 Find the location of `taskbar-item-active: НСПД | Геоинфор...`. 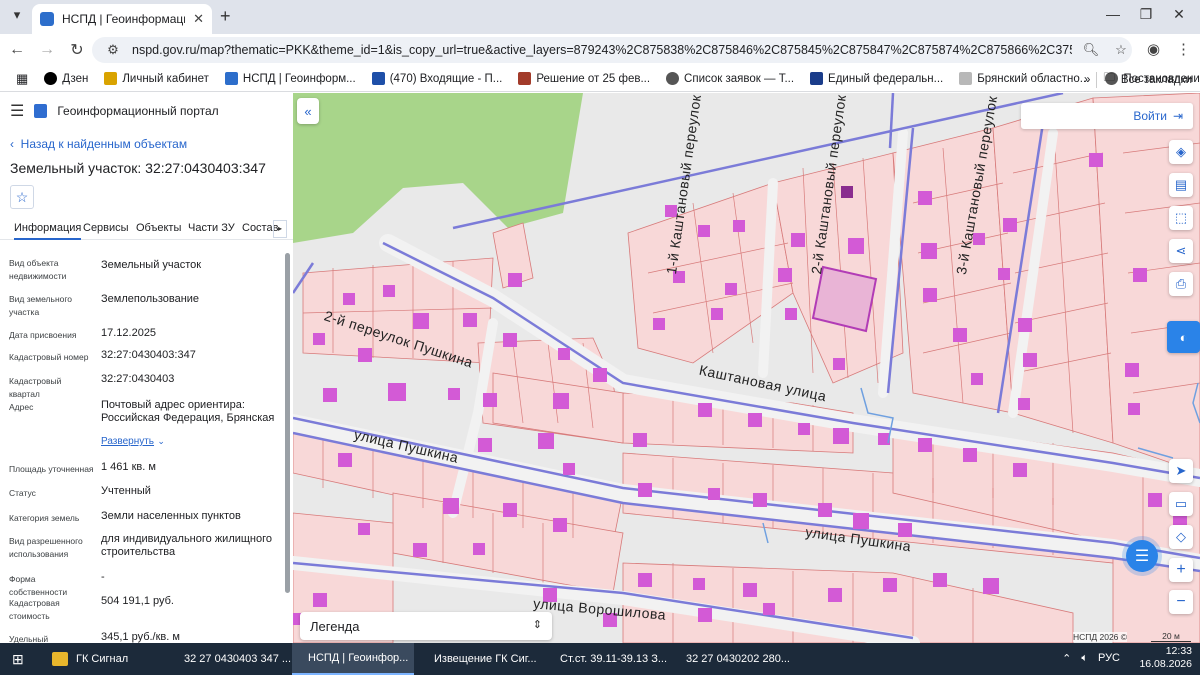

taskbar-item-active: НСПД | Геоинфор... is located at coordinates (353, 659).